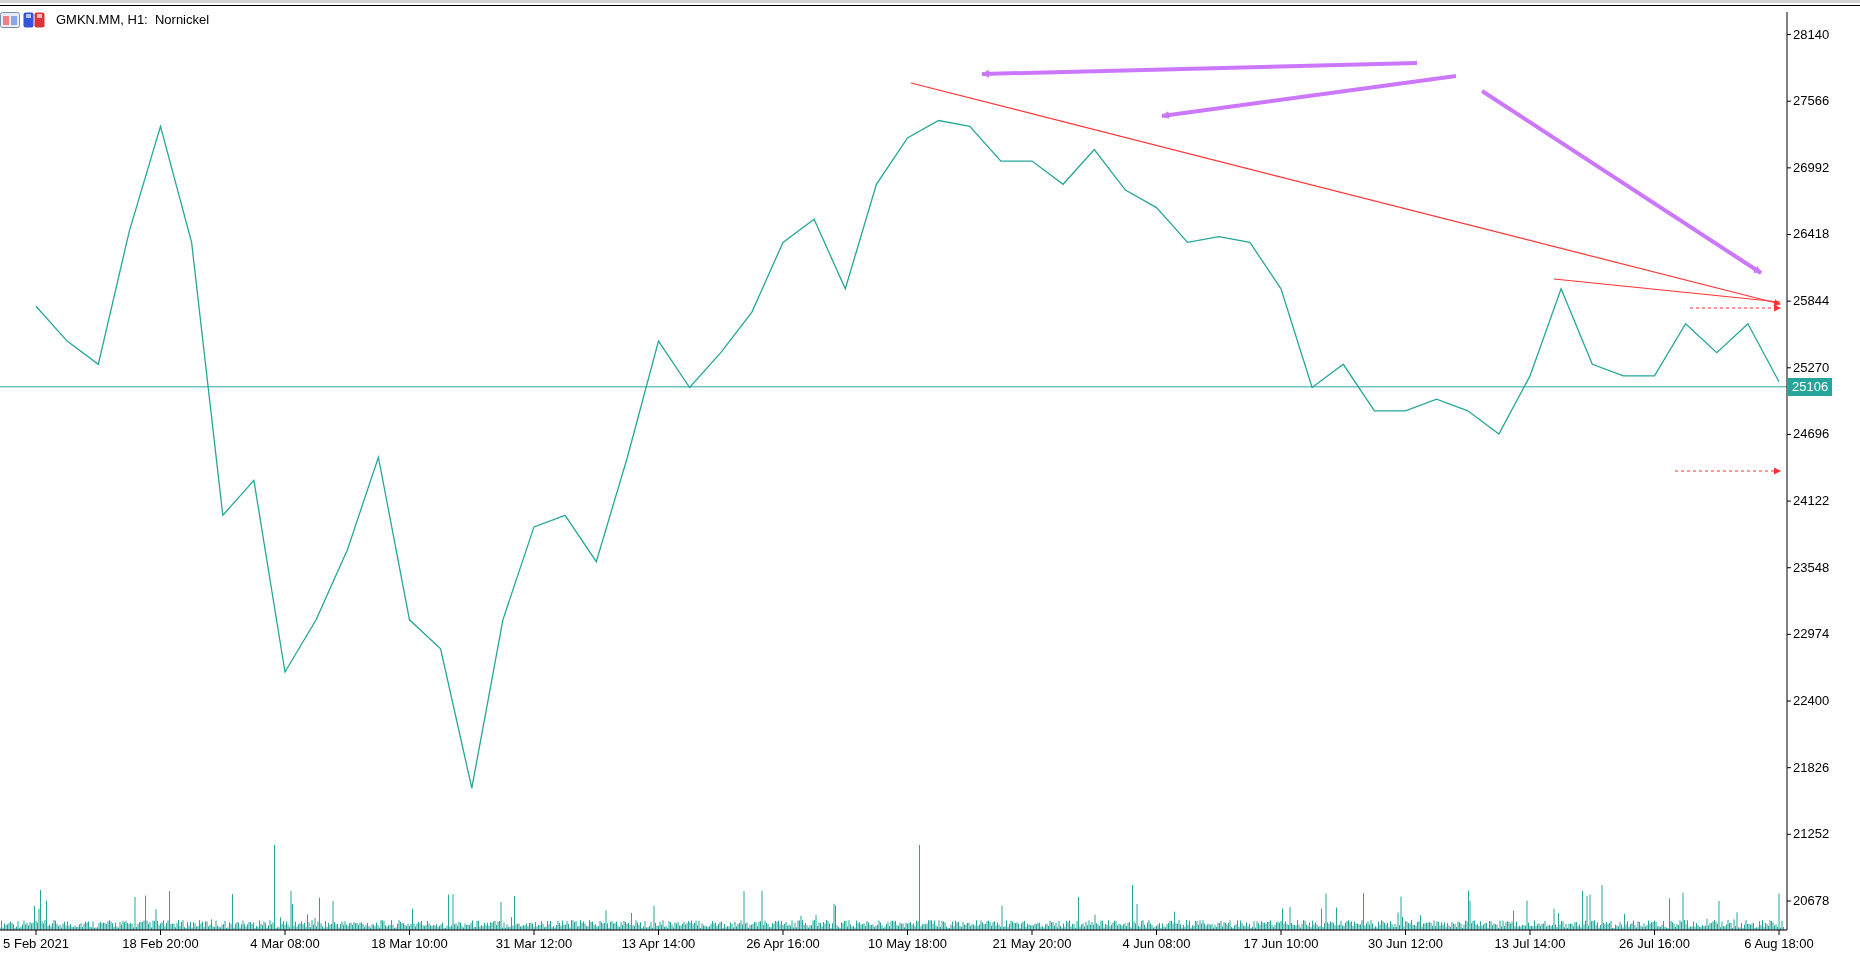 The height and width of the screenshot is (953, 1860). I want to click on price-axis-label: 24122, so click(1811, 501).